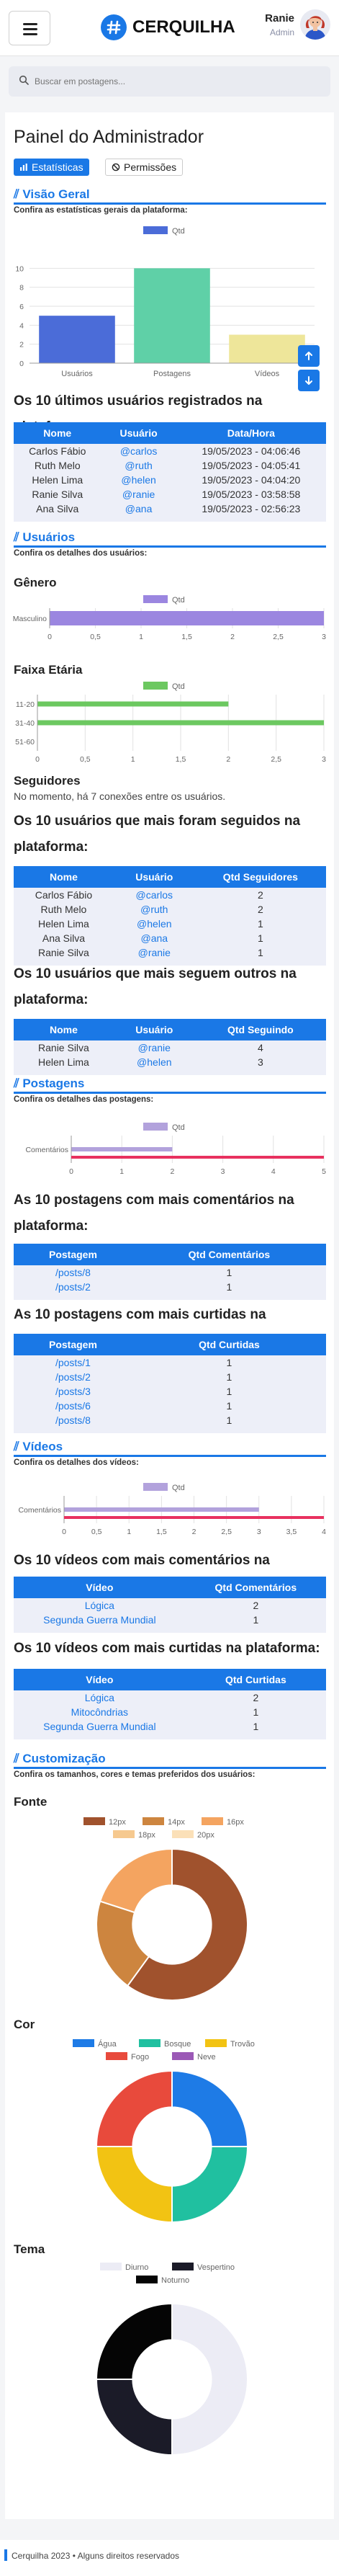  I want to click on section-subtitle: Confira os detalhes das postagens:, so click(84, 1099).